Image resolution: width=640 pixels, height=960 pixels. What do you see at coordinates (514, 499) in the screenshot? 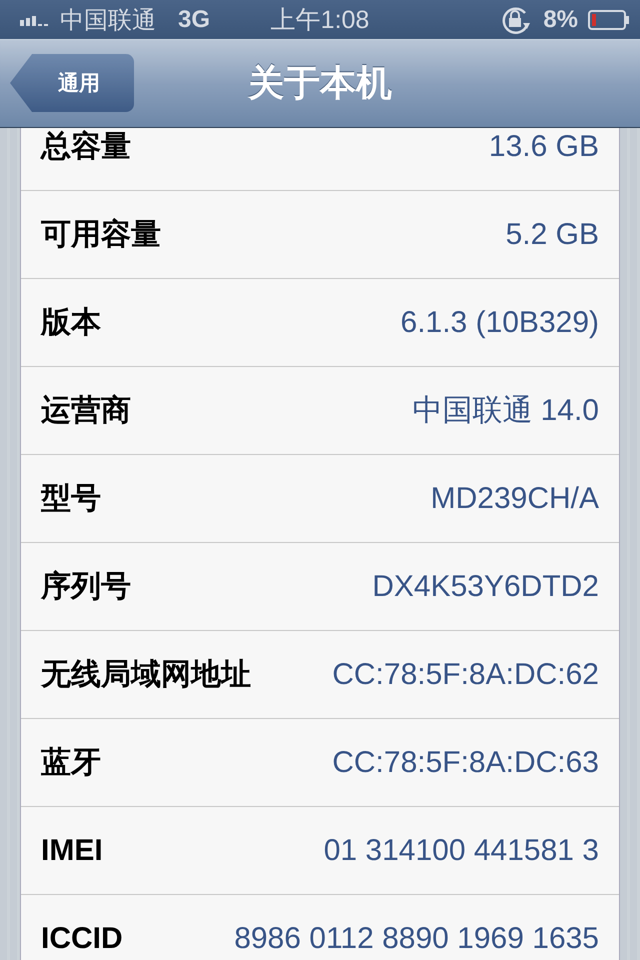
I see `row-value: MD239CH/A` at bounding box center [514, 499].